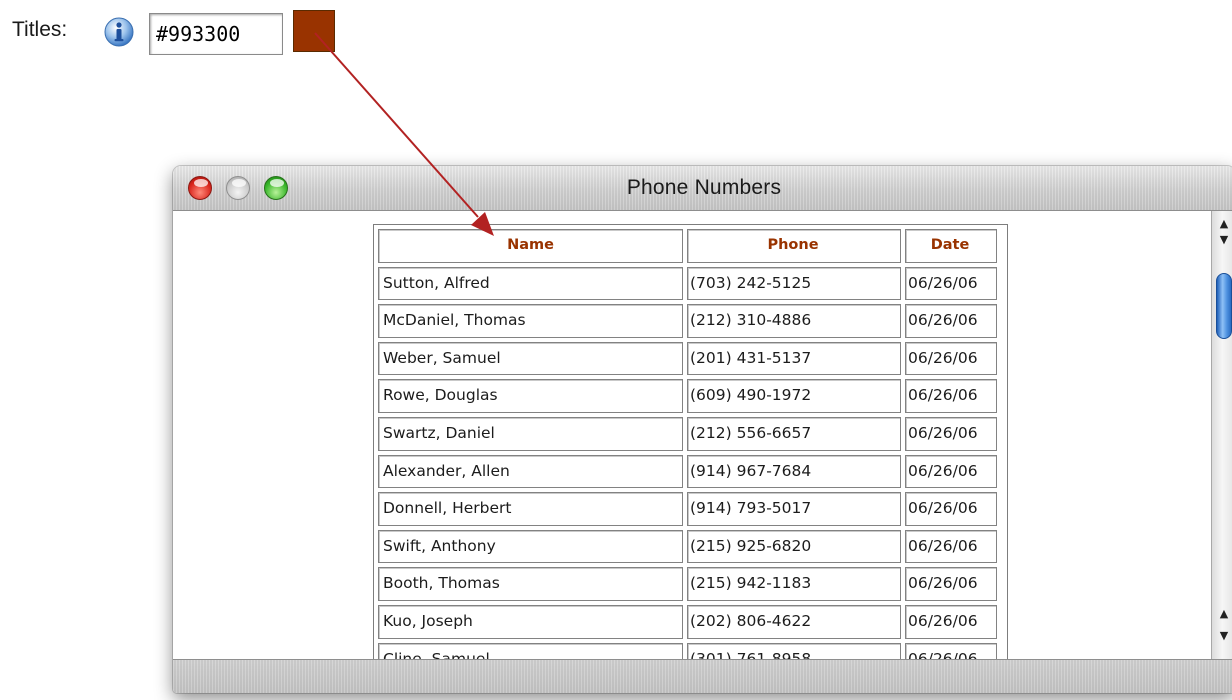  Describe the element at coordinates (314, 31) in the screenshot. I see `color-swatch` at that location.